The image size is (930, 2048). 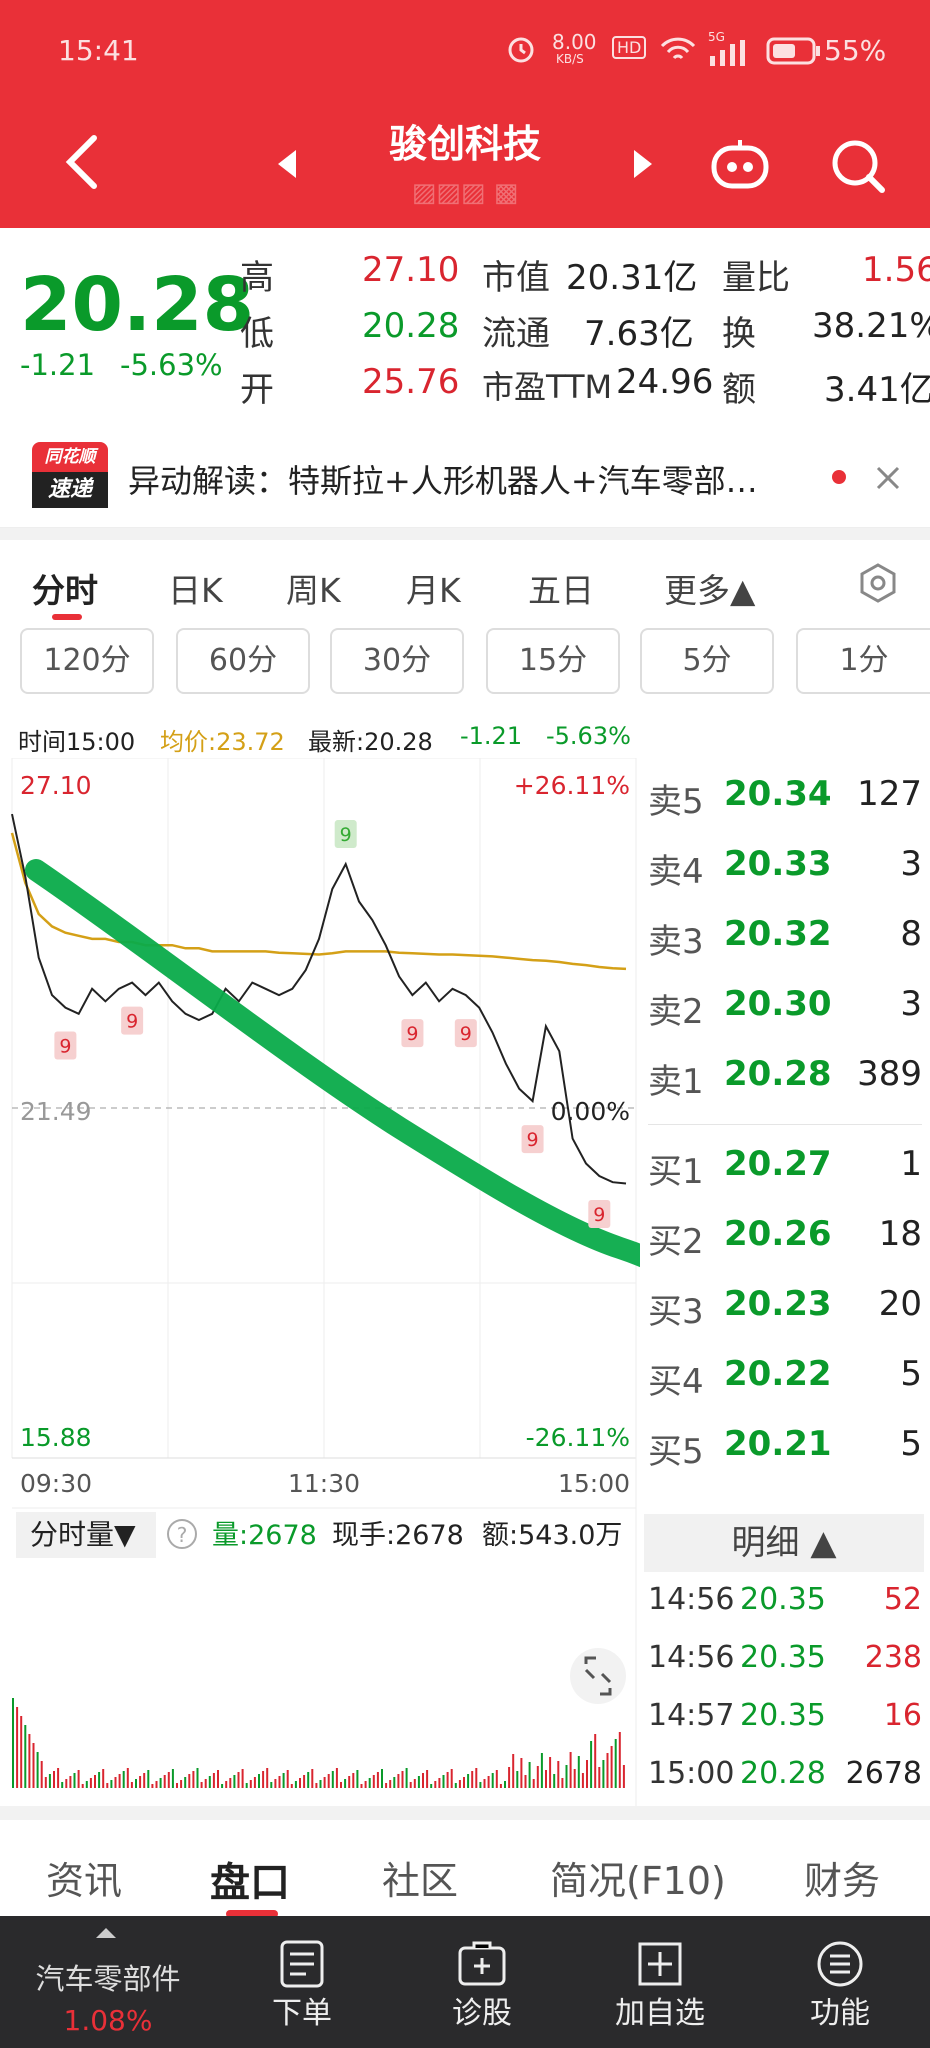 What do you see at coordinates (195, 588) in the screenshot?
I see `tab-daily-k: 日K` at bounding box center [195, 588].